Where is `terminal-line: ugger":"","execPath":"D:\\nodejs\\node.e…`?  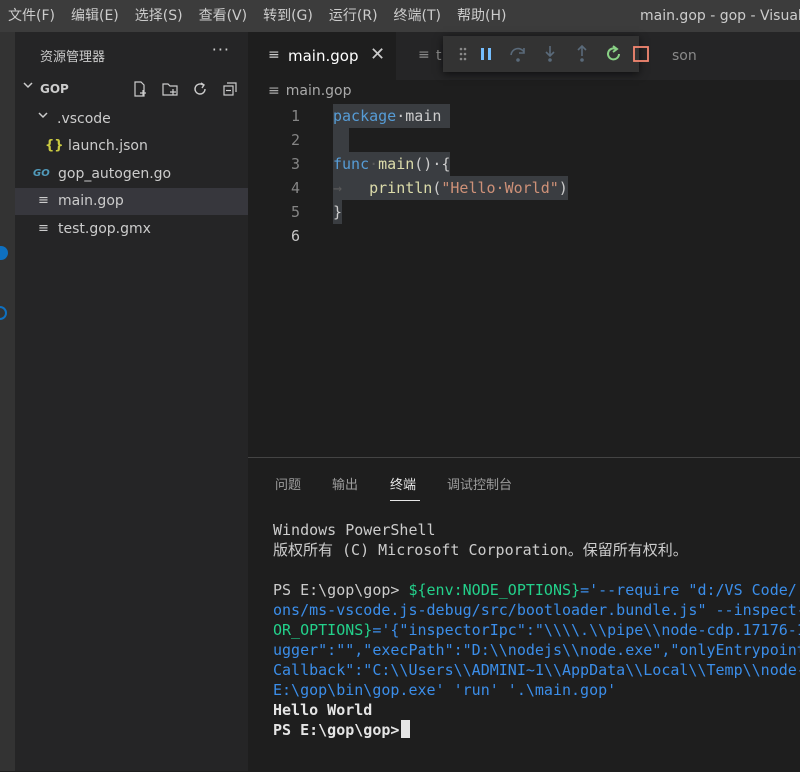
terminal-line: ugger":"","execPath":"D:\\nodejs\\node.e… is located at coordinates (536, 650).